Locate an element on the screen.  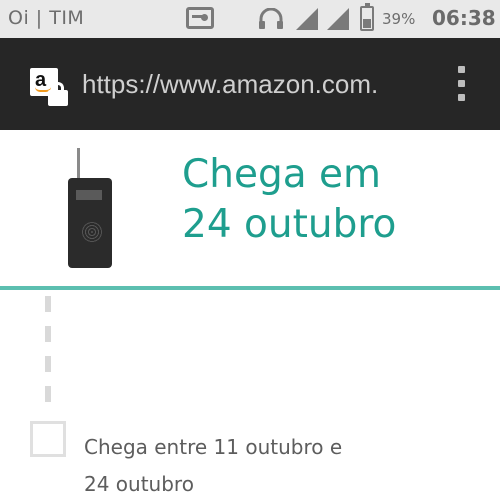
clock: 06:38 is located at coordinates (464, 18).